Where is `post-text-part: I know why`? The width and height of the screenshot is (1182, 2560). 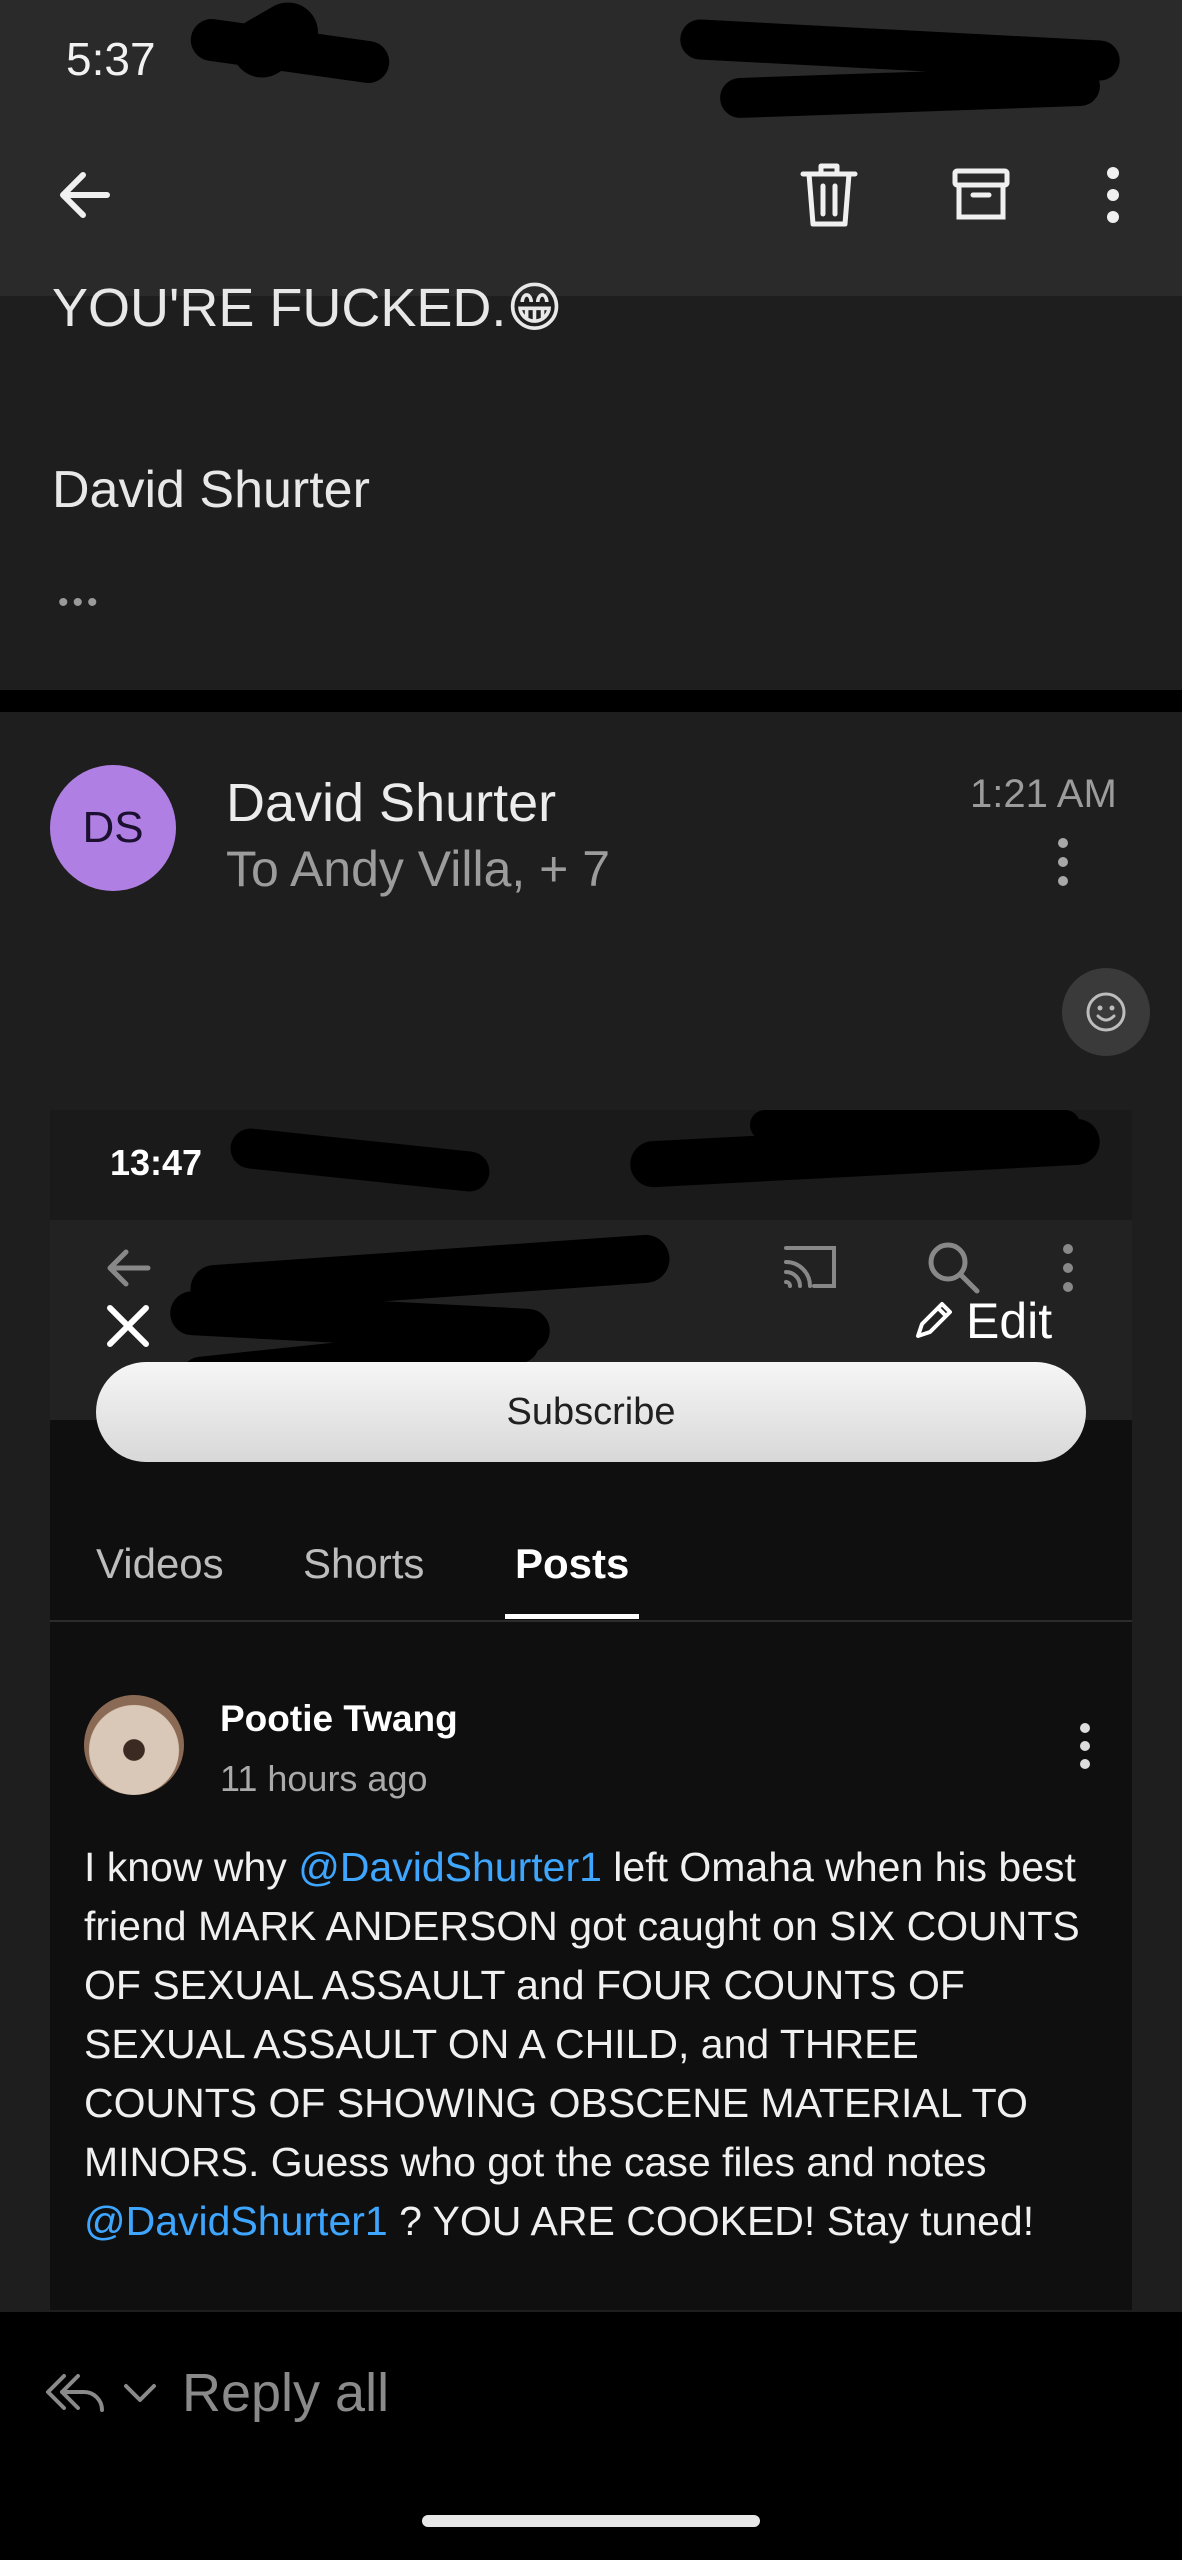
post-text-part: I know why is located at coordinates (191, 1867).